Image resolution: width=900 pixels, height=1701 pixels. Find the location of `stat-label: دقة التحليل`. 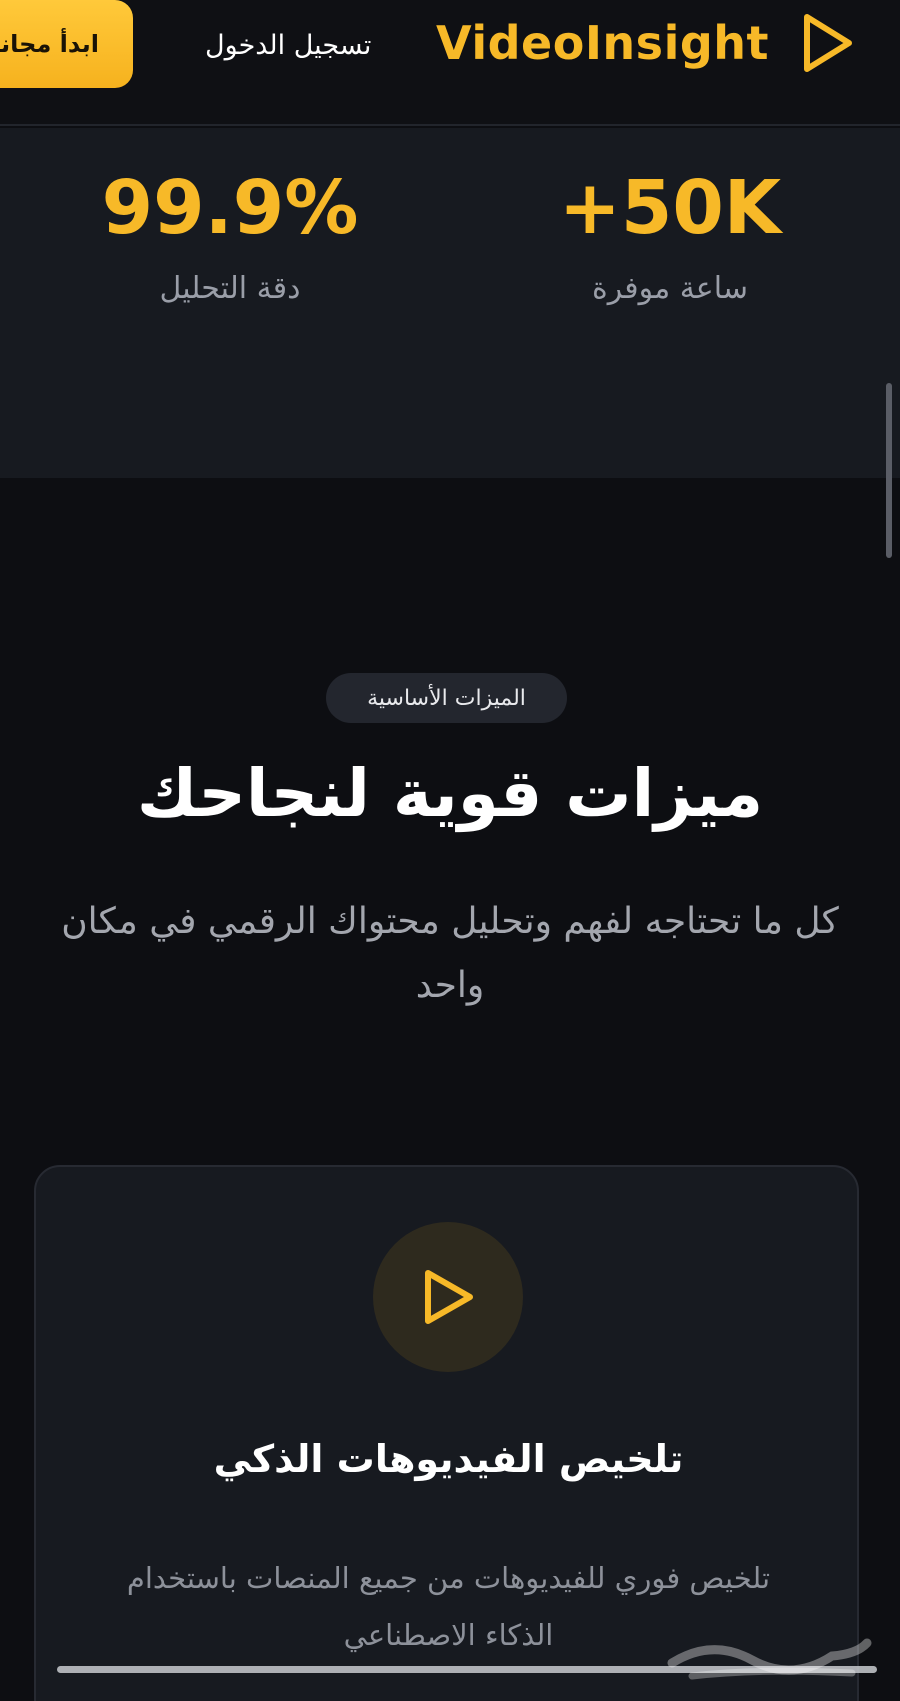

stat-label: دقة التحليل is located at coordinates (230, 289).